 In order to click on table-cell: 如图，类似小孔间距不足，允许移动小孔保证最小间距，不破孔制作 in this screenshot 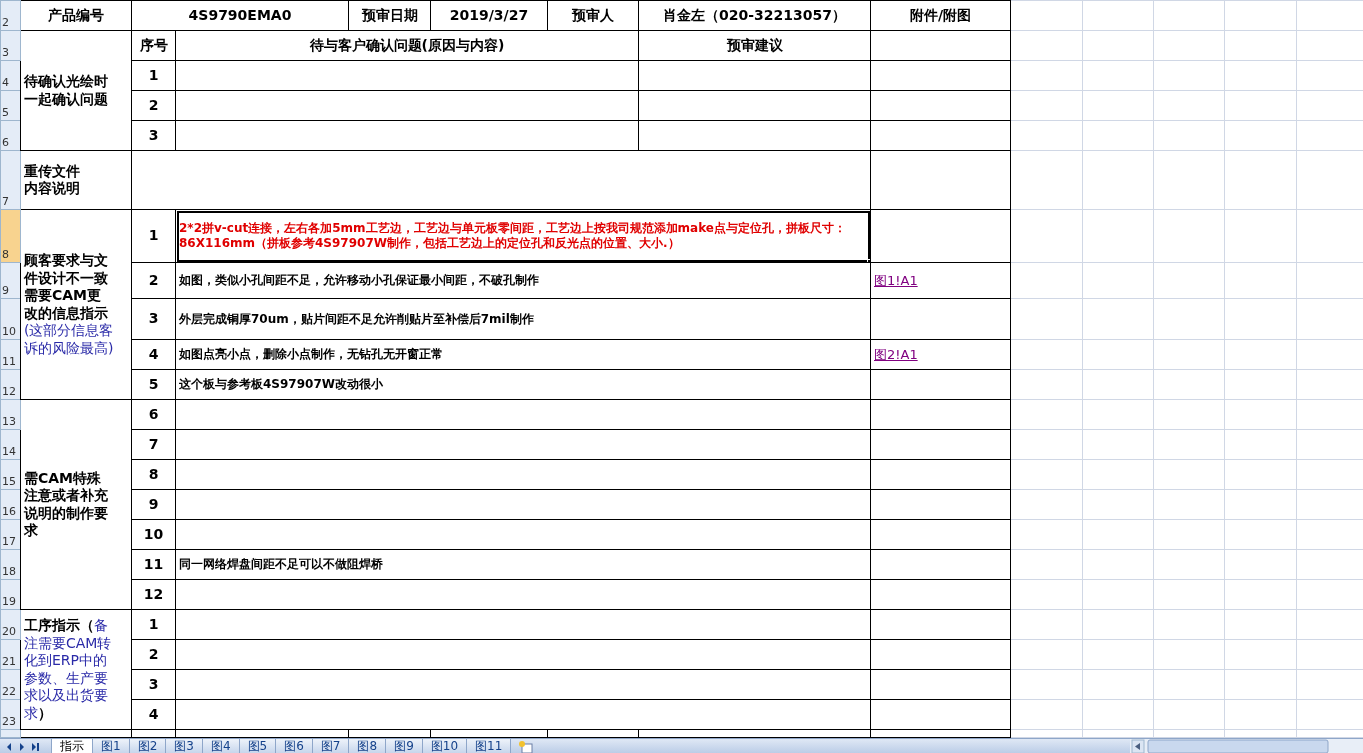, I will do `click(523, 280)`.